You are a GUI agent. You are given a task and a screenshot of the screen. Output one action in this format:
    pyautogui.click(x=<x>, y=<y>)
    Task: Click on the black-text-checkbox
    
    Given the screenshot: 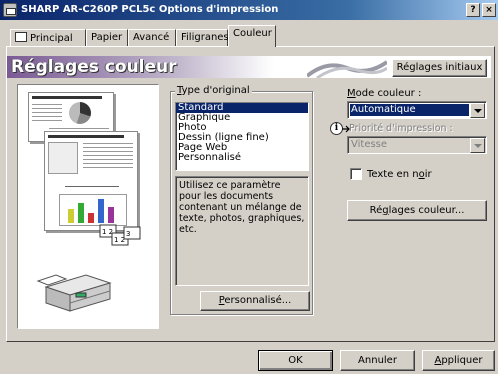 What is the action you would take?
    pyautogui.click(x=356, y=174)
    